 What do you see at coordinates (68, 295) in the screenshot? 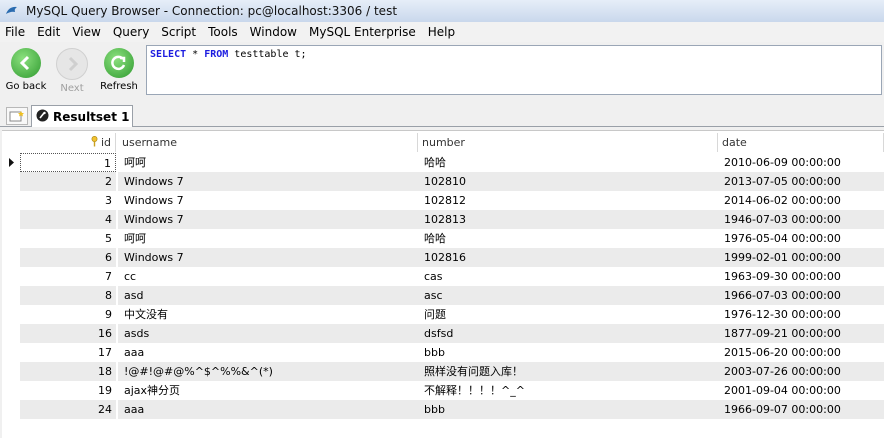
I see `cell-id: 8` at bounding box center [68, 295].